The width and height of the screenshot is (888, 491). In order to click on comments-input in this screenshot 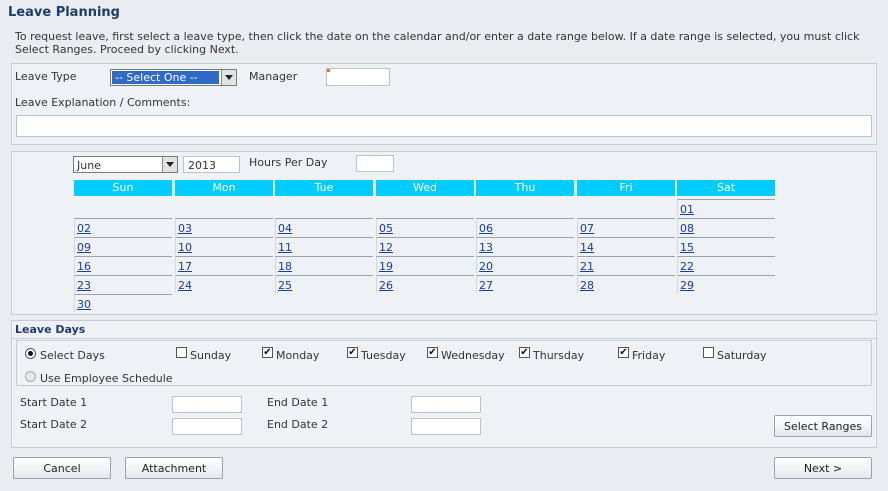, I will do `click(444, 126)`.